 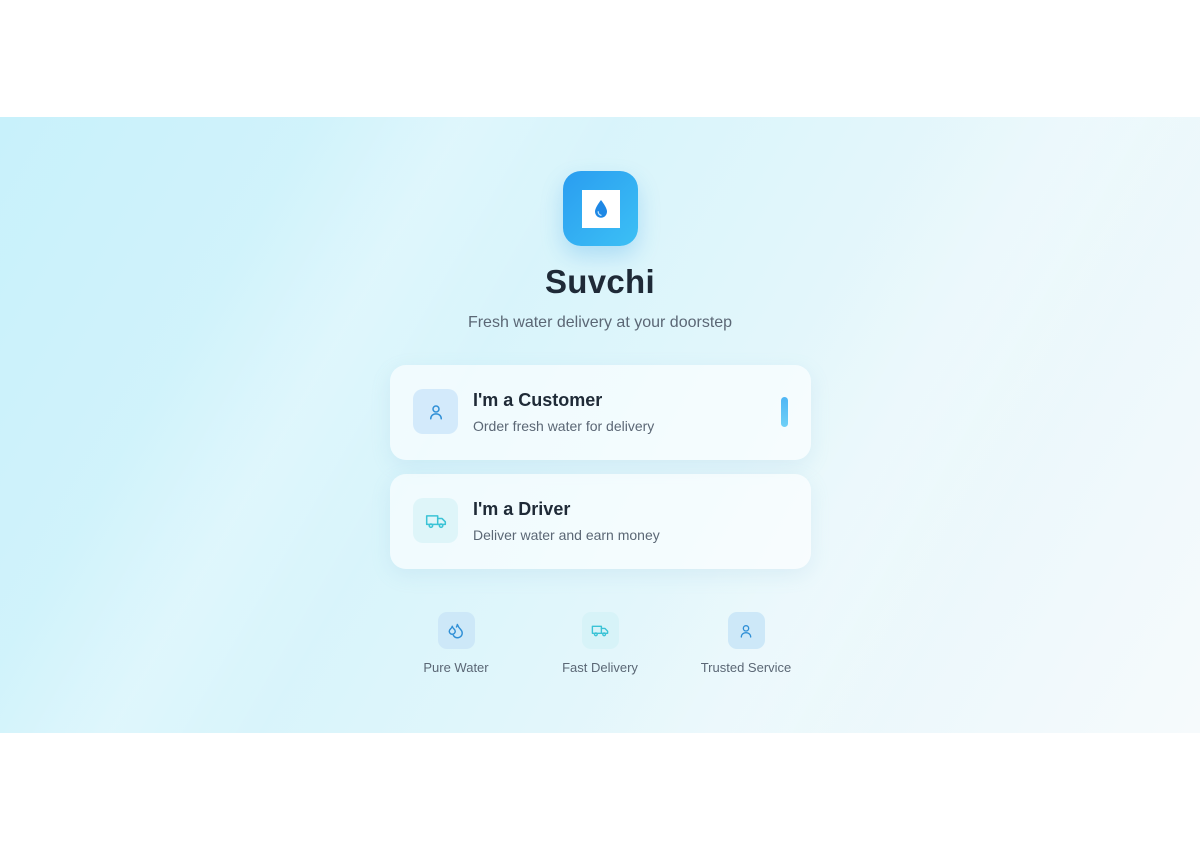 I want to click on selected-indicator, so click(x=784, y=412).